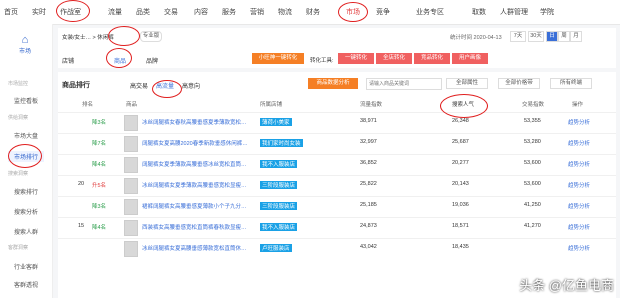 The width and height of the screenshot is (620, 298). What do you see at coordinates (519, 83) in the screenshot?
I see `price-select: 全部价格带` at bounding box center [519, 83].